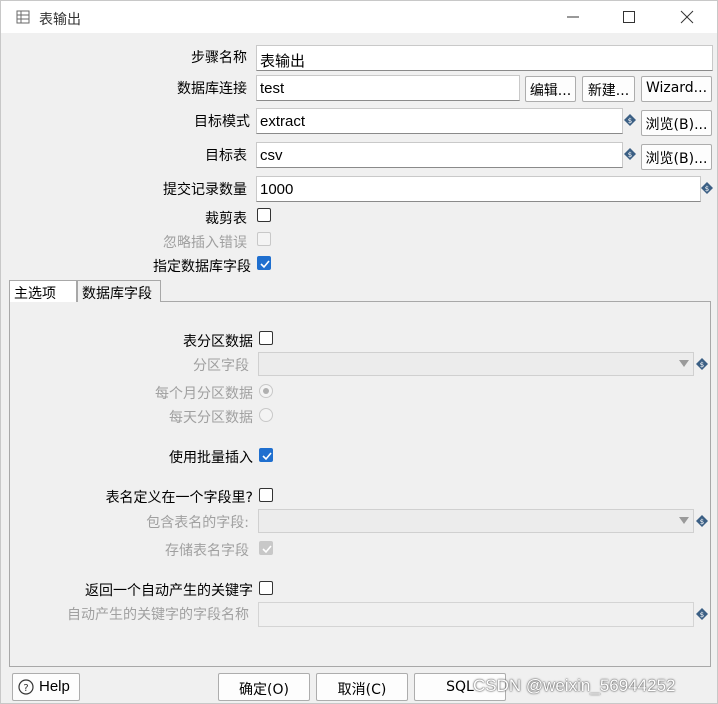 This screenshot has height=704, width=718. Describe the element at coordinates (476, 364) in the screenshot. I see `partition-field-select` at that location.